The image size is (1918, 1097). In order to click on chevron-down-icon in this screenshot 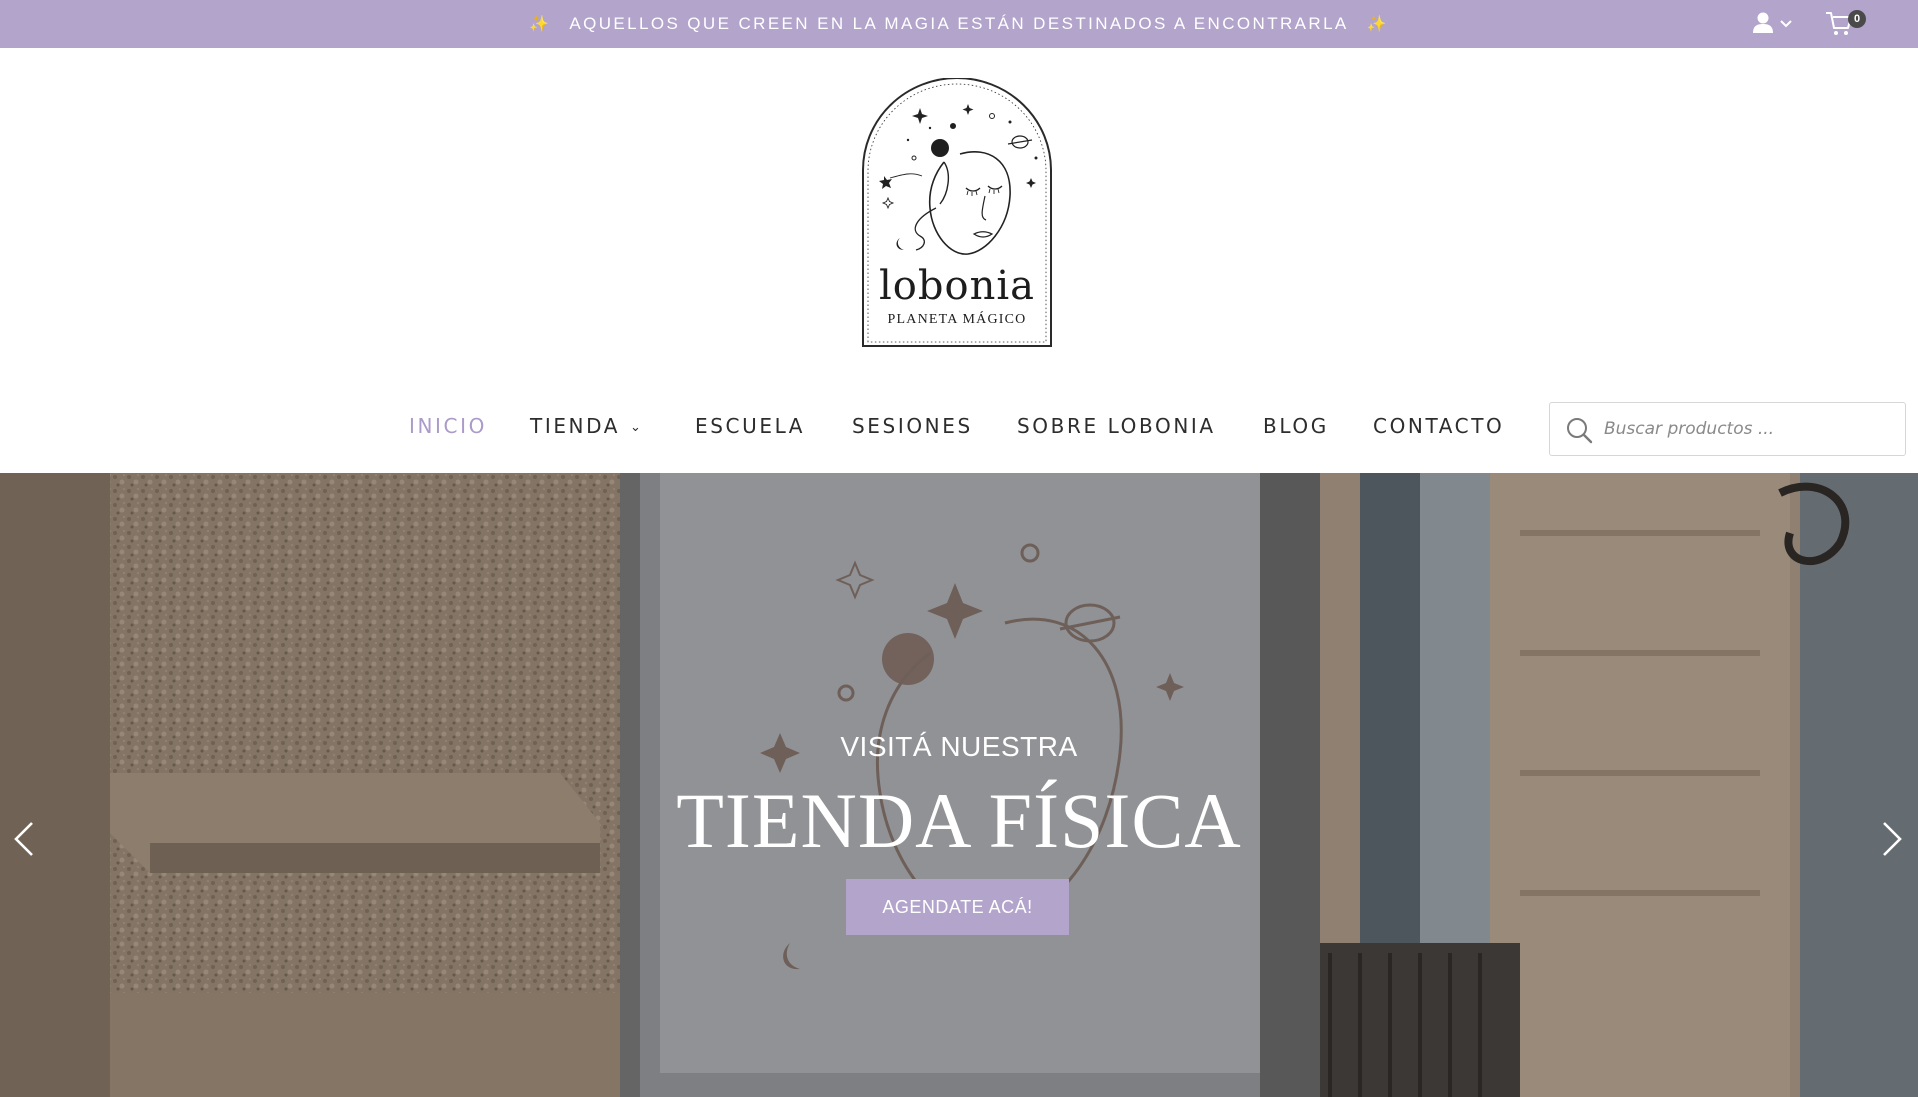, I will do `click(1786, 24)`.